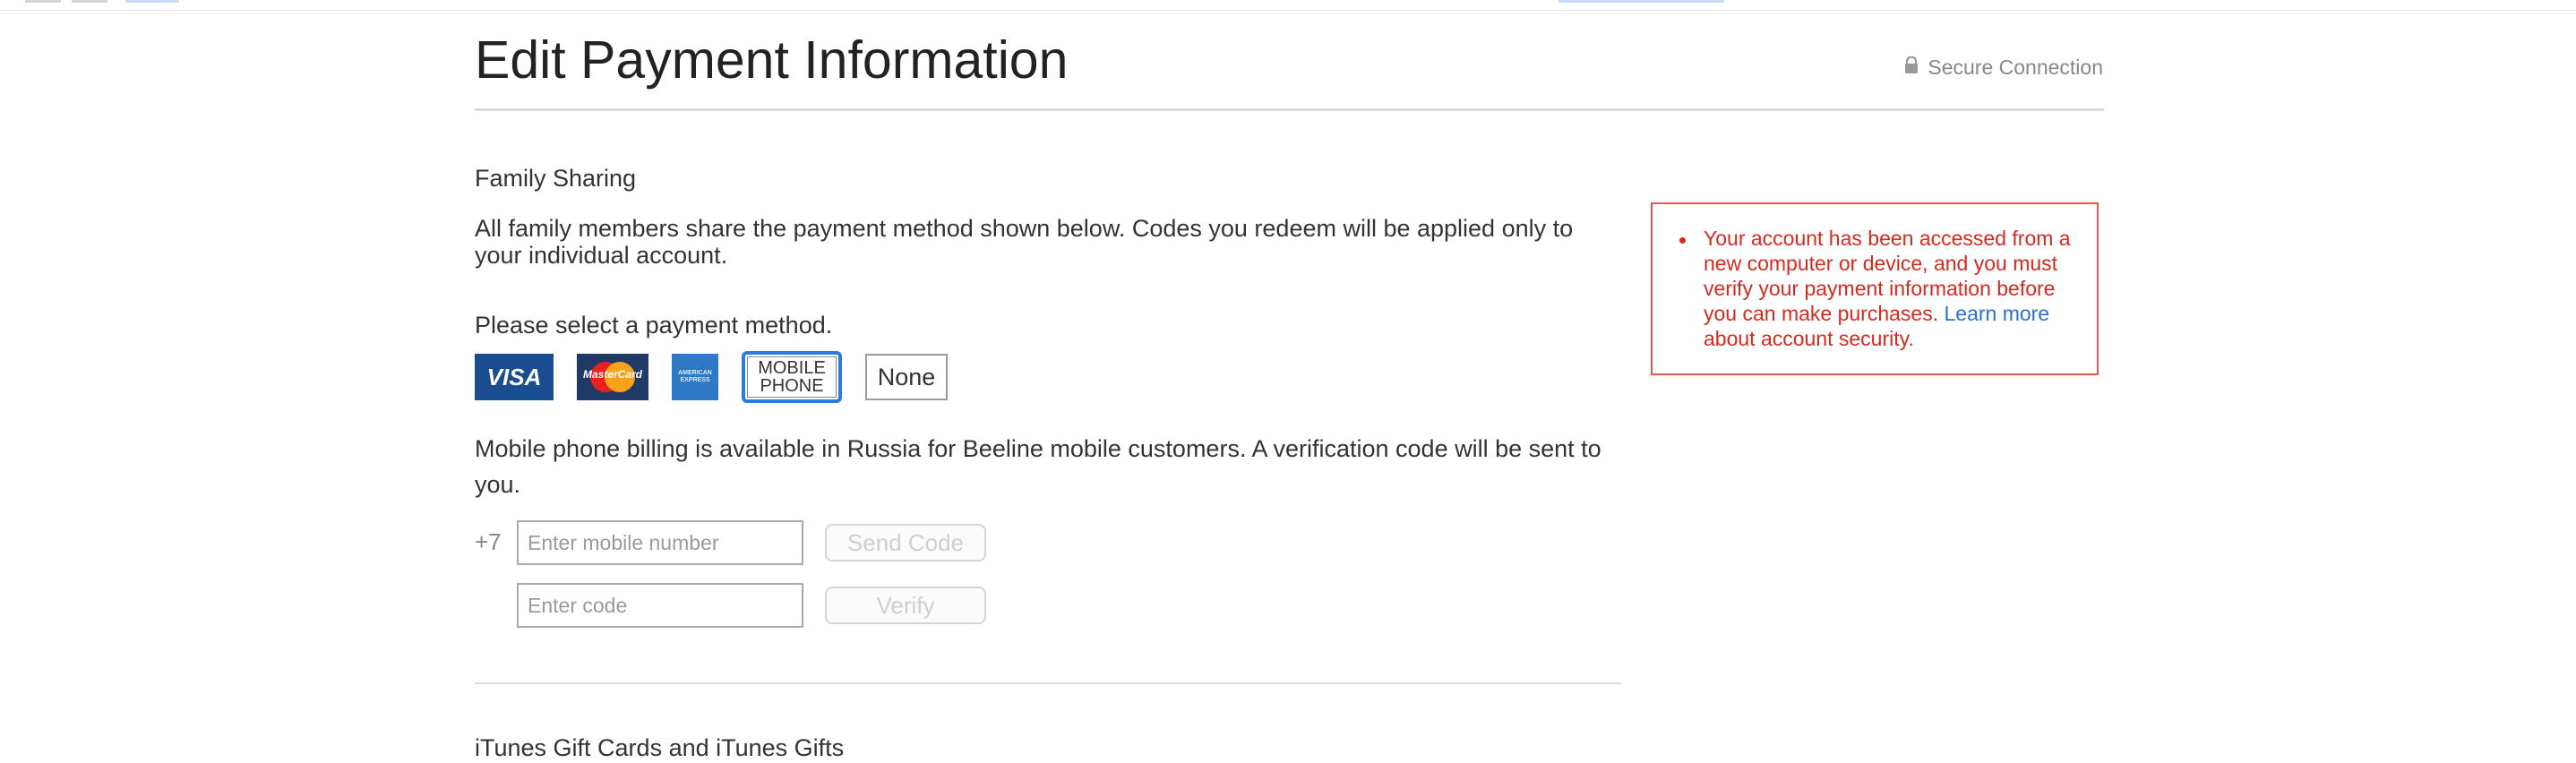 The height and width of the screenshot is (763, 2576). I want to click on mastercard-option: MasterCard, so click(612, 377).